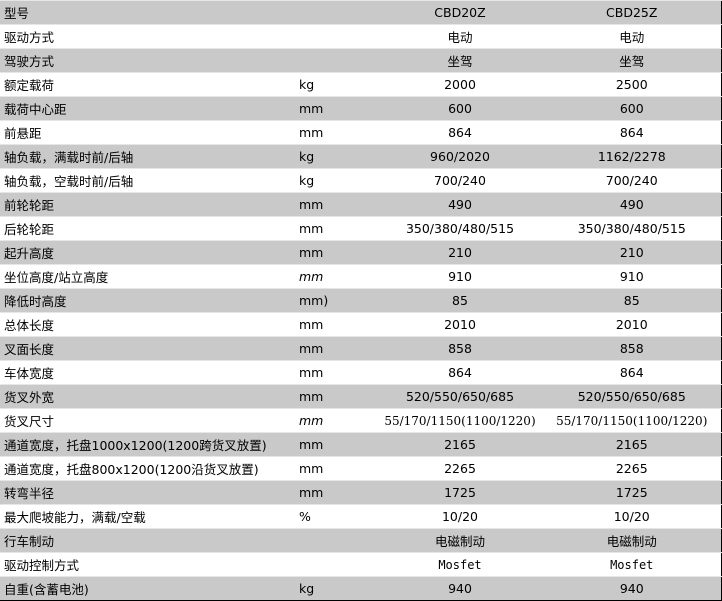  What do you see at coordinates (460, 300) in the screenshot?
I see `model-a-value: 85` at bounding box center [460, 300].